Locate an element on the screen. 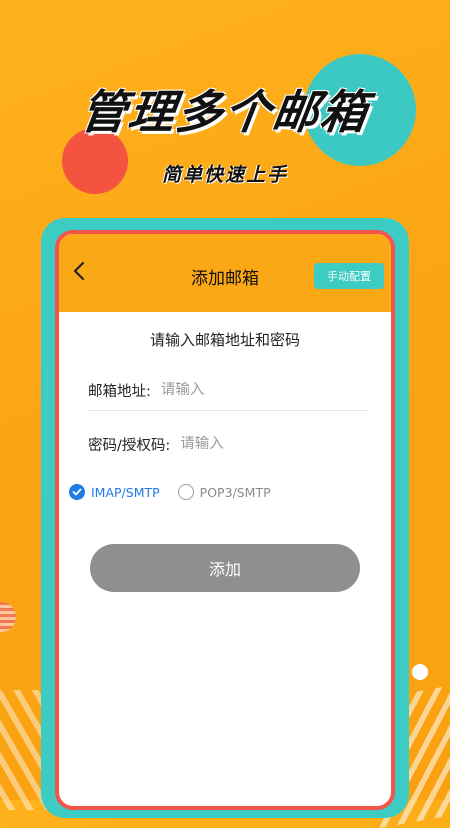 This screenshot has width=450, height=828. radio-pop3-label: POP3/SMTP is located at coordinates (235, 492).